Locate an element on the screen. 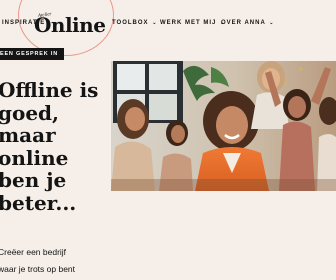 The width and height of the screenshot is (336, 280). nav-item-over-anna: OVER ANNA ⌄ is located at coordinates (247, 23).